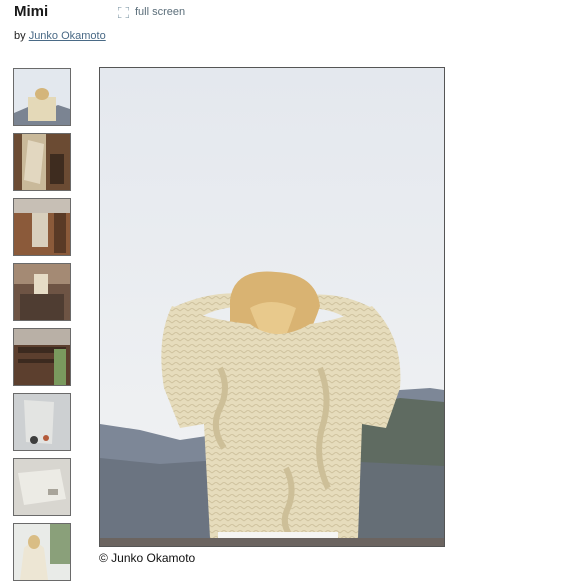 The width and height of the screenshot is (567, 588). I want to click on fullscreen-button: full screen, so click(151, 12).